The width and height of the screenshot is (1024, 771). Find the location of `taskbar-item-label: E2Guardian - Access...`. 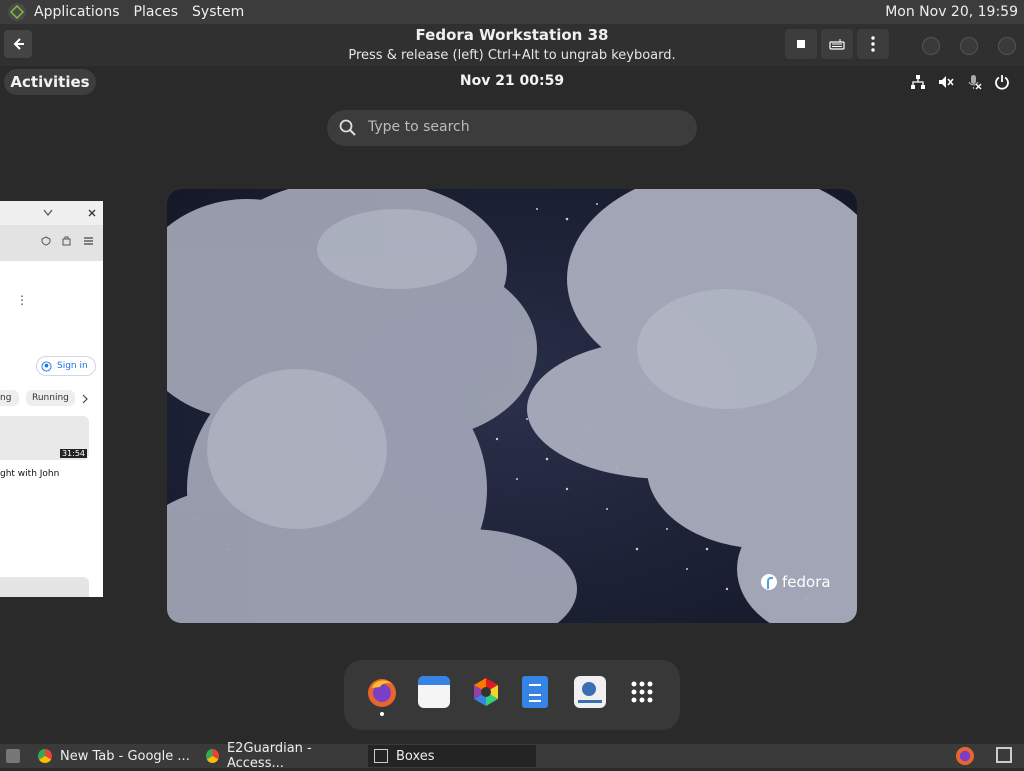

taskbar-item-label: E2Guardian - Access... is located at coordinates (269, 756).